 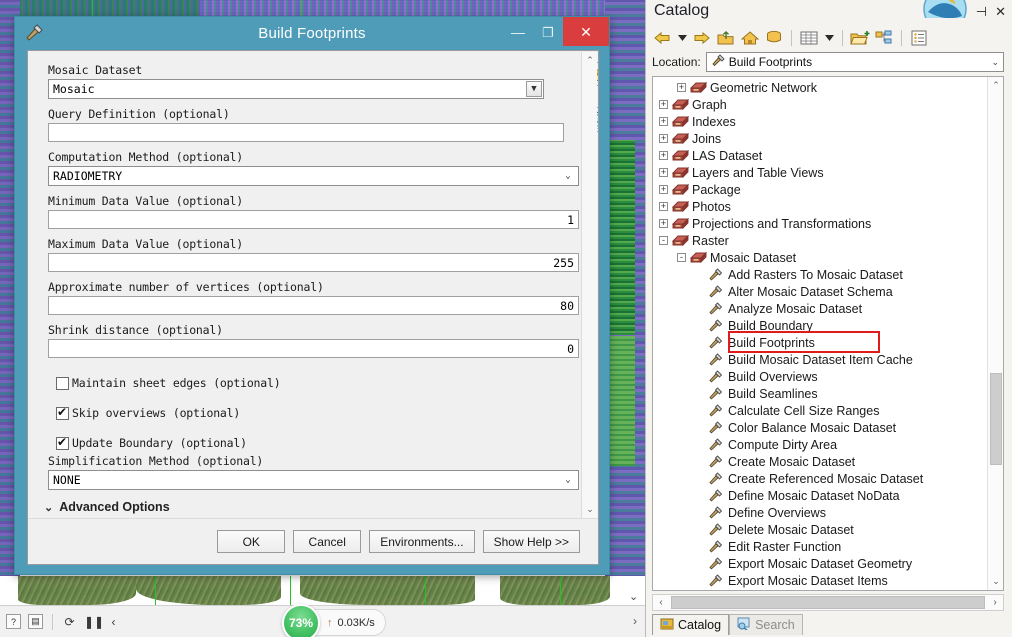 I want to click on tree-item: Calculate Cell Size Ranges, so click(x=819, y=410).